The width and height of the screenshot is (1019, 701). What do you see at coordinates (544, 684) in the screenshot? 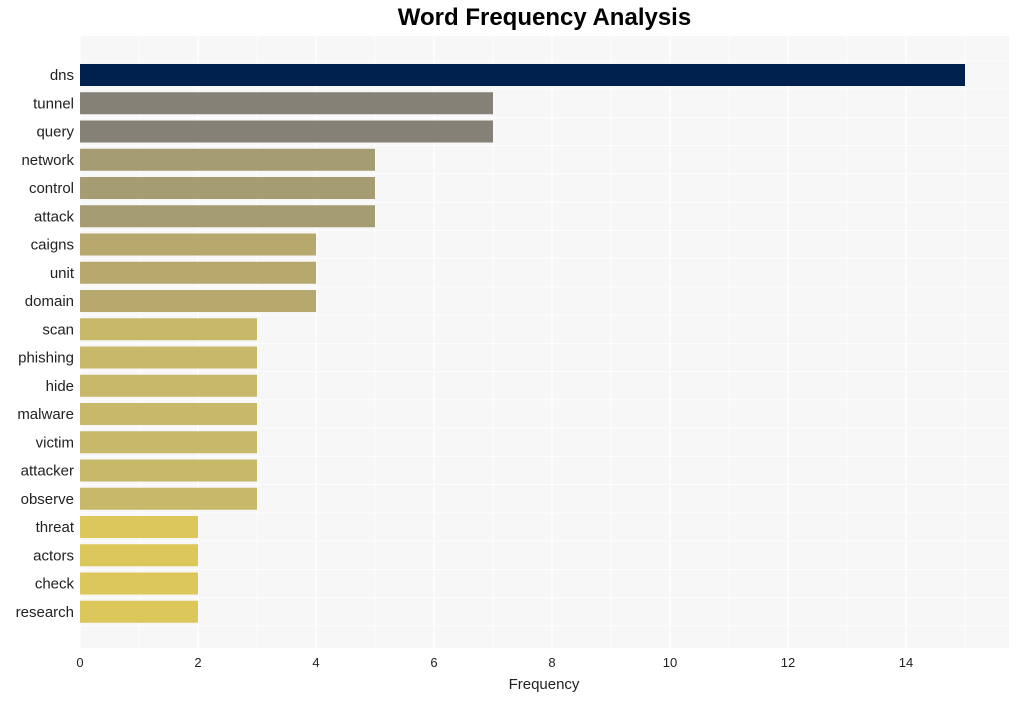
I see `x-axis-label: Frequency` at bounding box center [544, 684].